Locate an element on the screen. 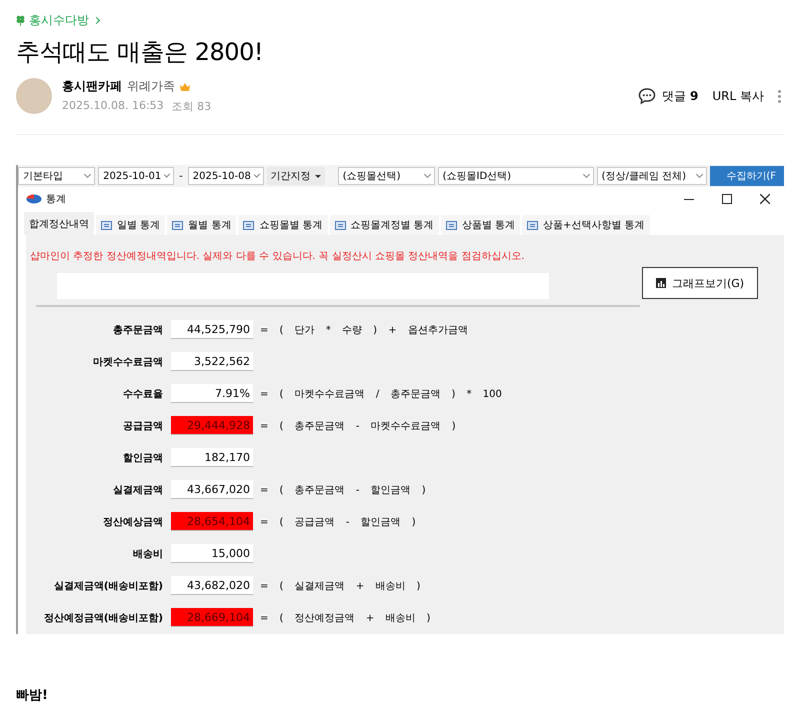 This screenshot has width=800, height=720. field-label: 배송비 is located at coordinates (147, 554).